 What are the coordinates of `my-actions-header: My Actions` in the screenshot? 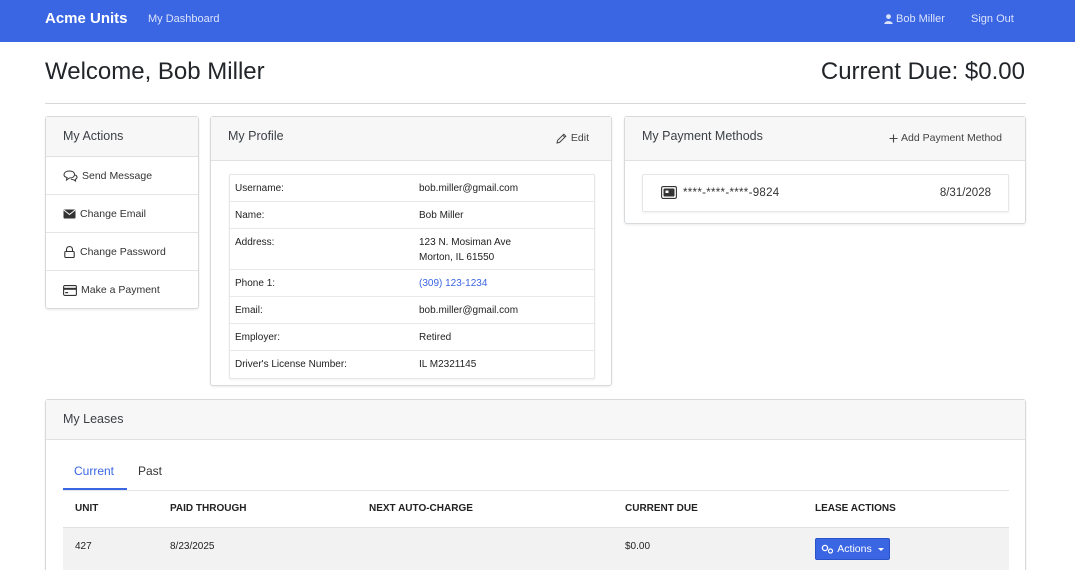 It's located at (122, 137).